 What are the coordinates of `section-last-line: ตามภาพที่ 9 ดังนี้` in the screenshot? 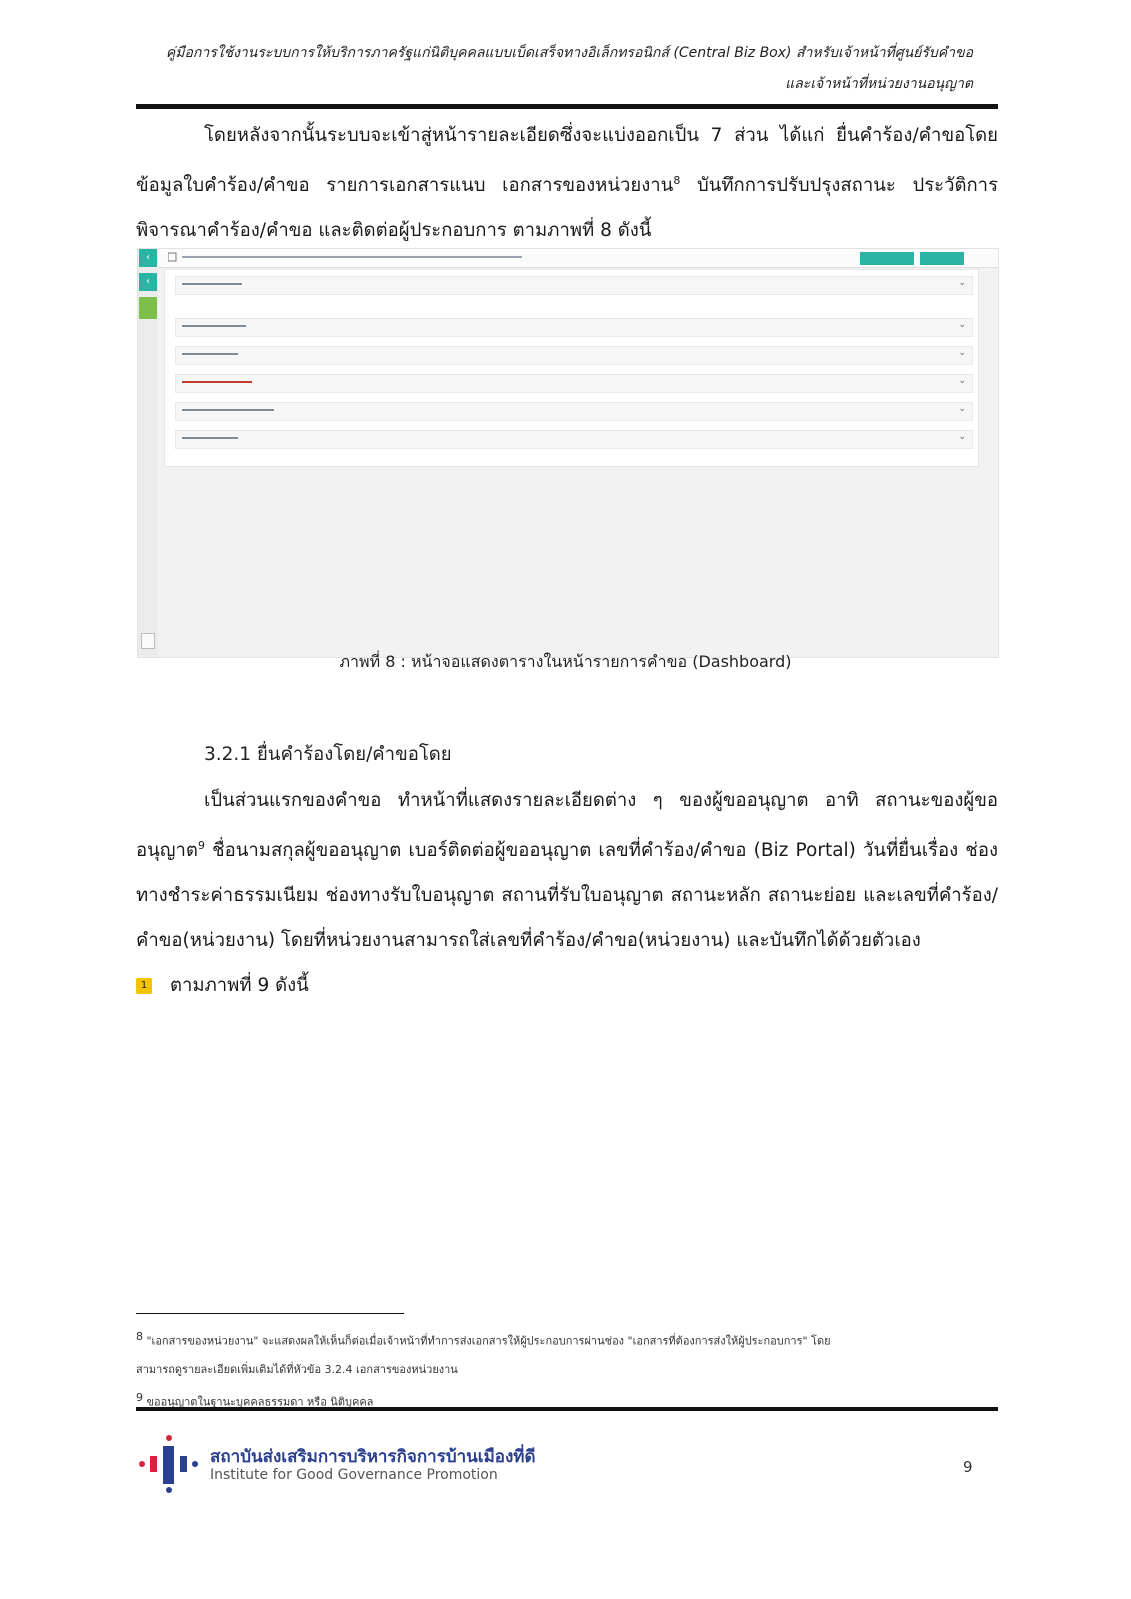 It's located at (239, 986).